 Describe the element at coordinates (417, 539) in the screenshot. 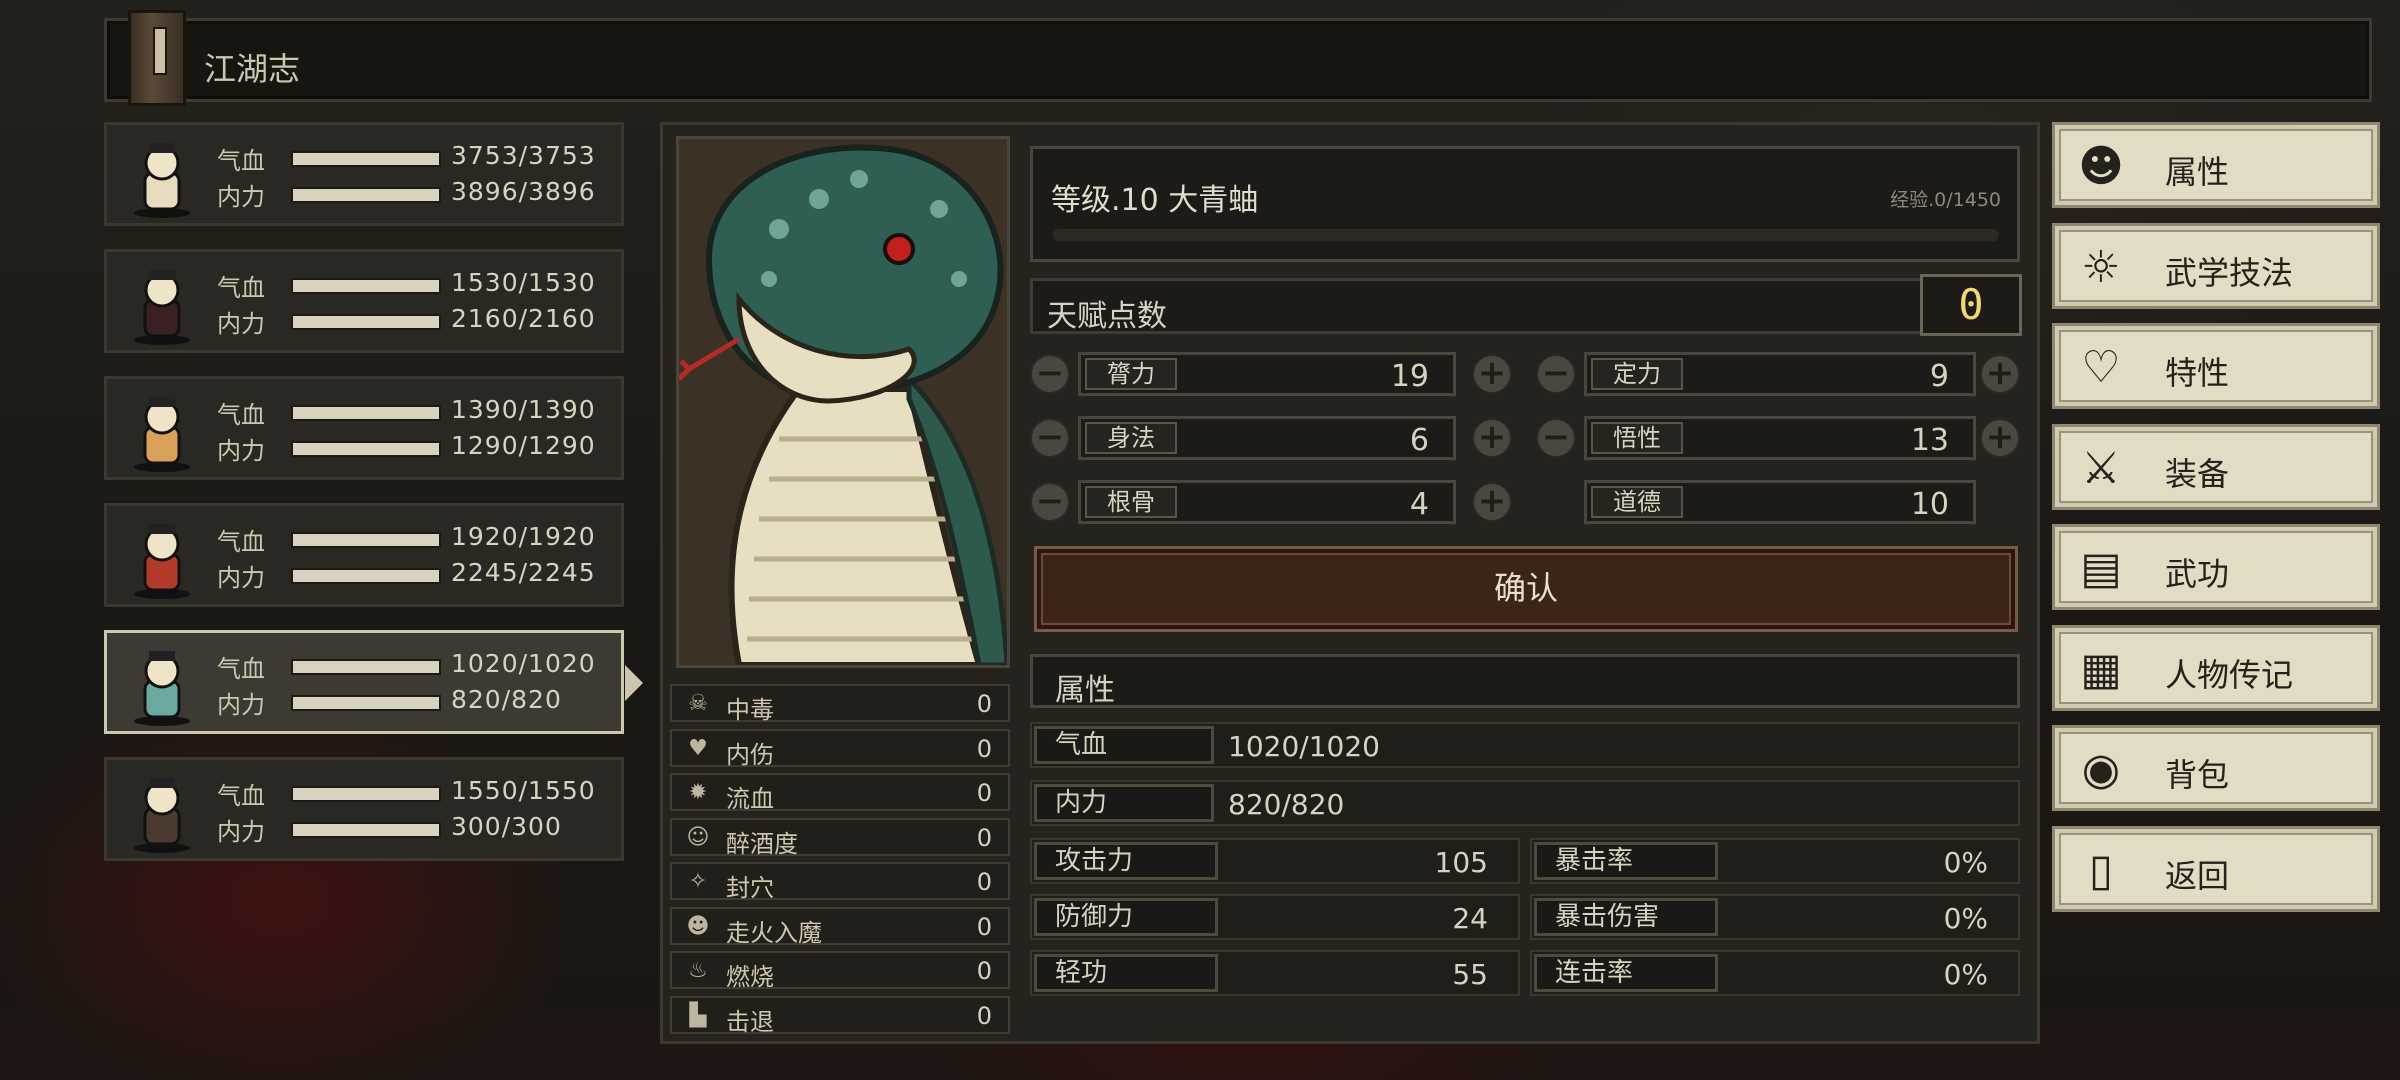

I see `hp-line: 气血 1920/1920` at that location.